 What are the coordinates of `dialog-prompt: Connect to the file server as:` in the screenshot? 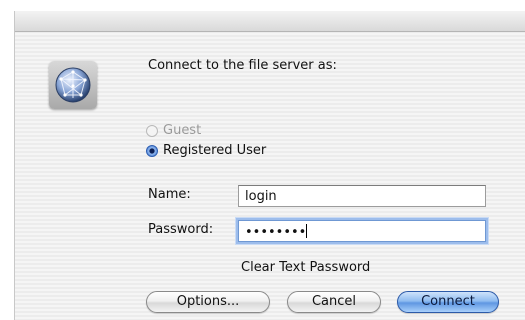 It's located at (242, 65).